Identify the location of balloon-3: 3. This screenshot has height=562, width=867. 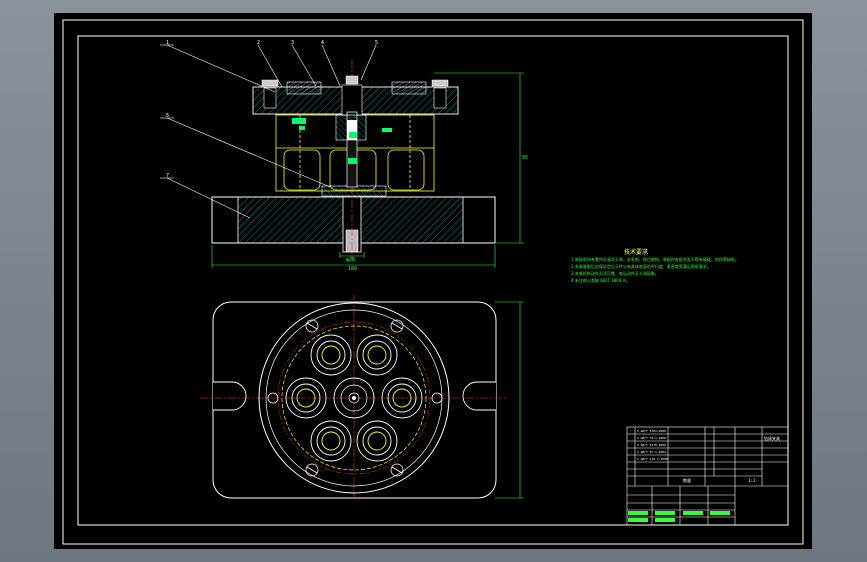
(293, 43).